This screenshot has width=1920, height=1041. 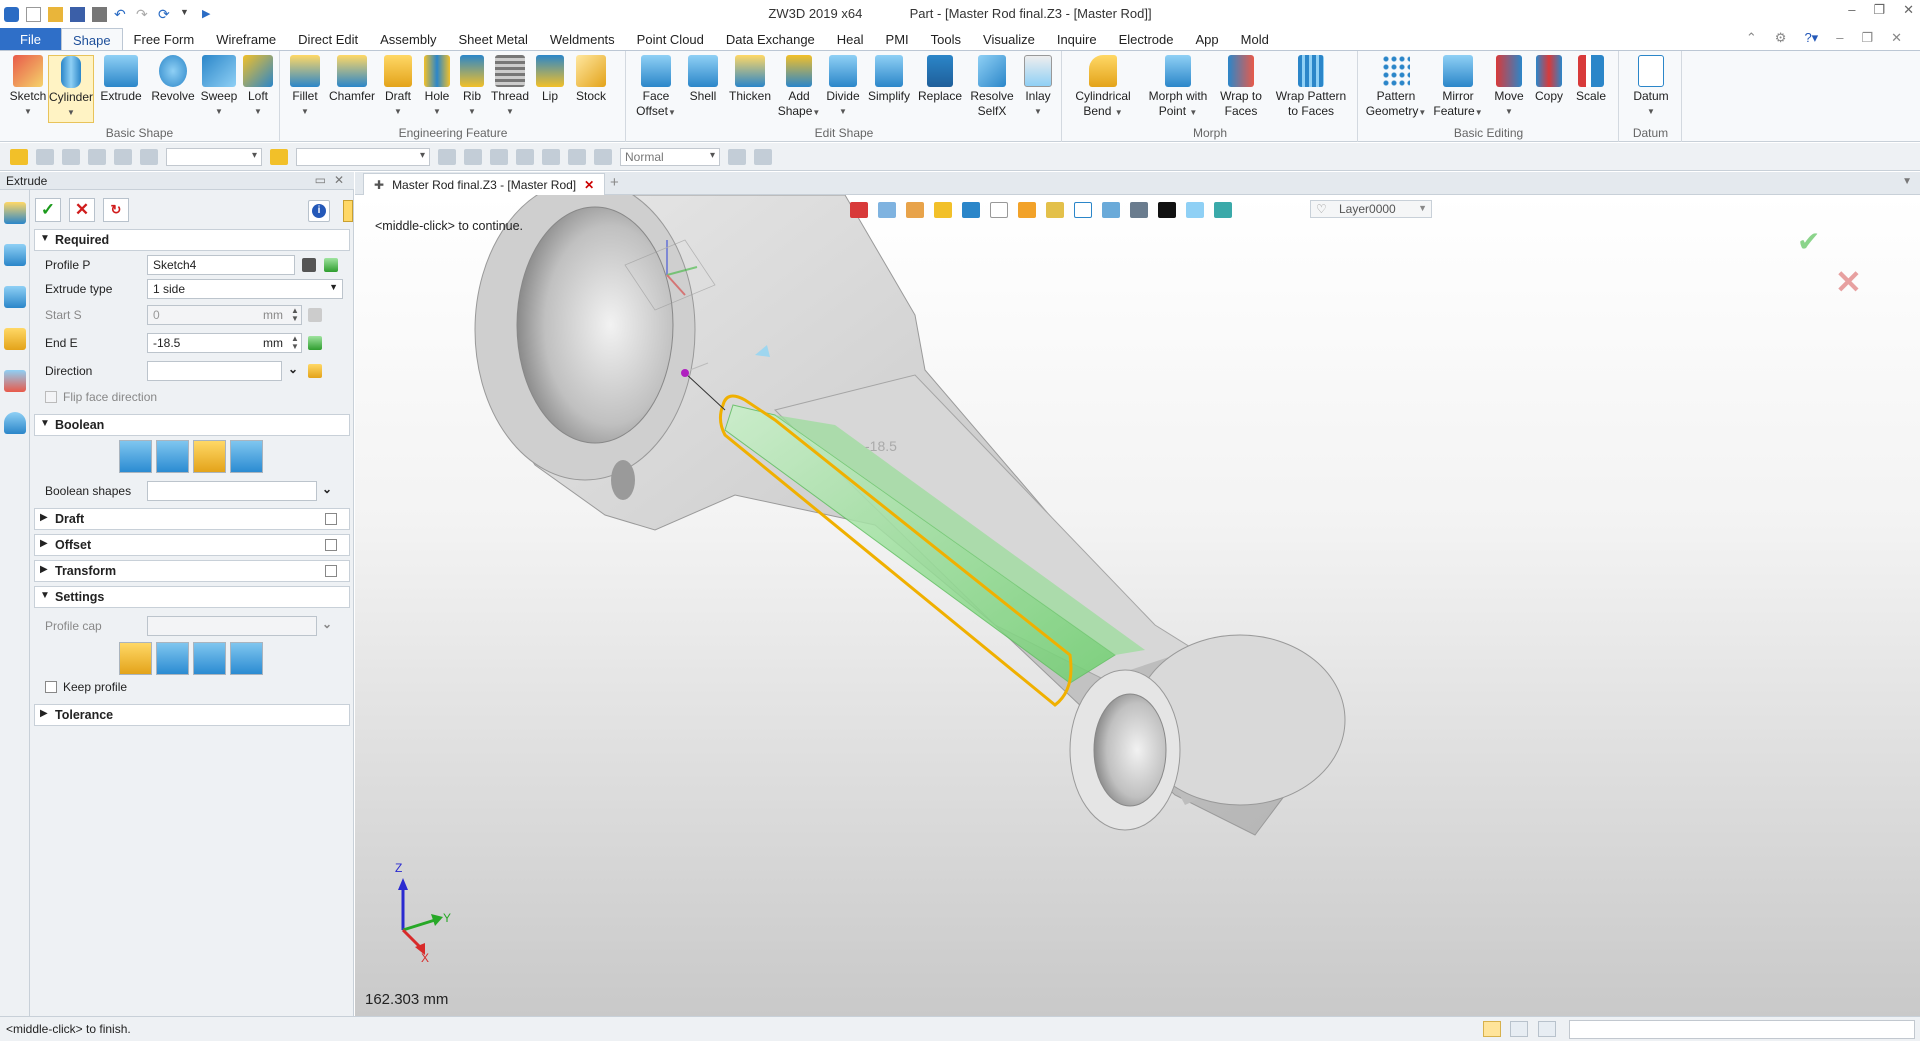 What do you see at coordinates (209, 14) in the screenshot?
I see `run-icon: ▶` at bounding box center [209, 14].